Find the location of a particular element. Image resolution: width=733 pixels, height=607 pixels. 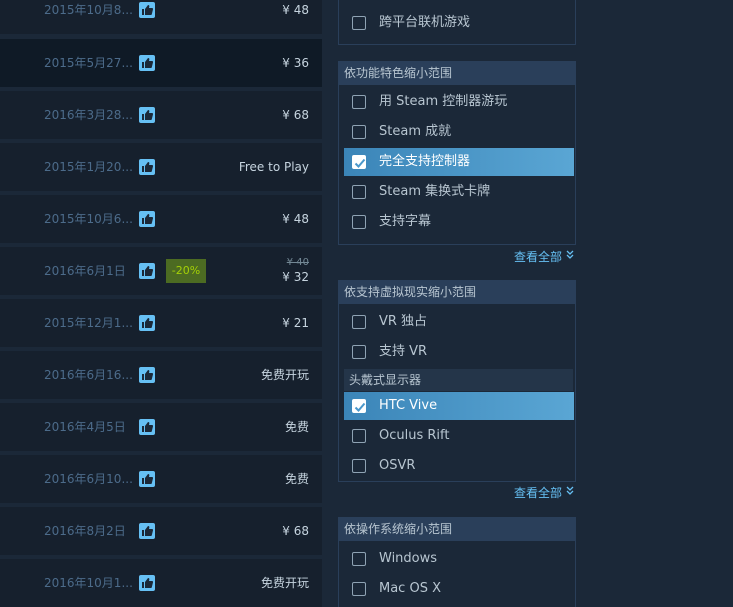

filter-option-mac: Mac OS X is located at coordinates (459, 589).